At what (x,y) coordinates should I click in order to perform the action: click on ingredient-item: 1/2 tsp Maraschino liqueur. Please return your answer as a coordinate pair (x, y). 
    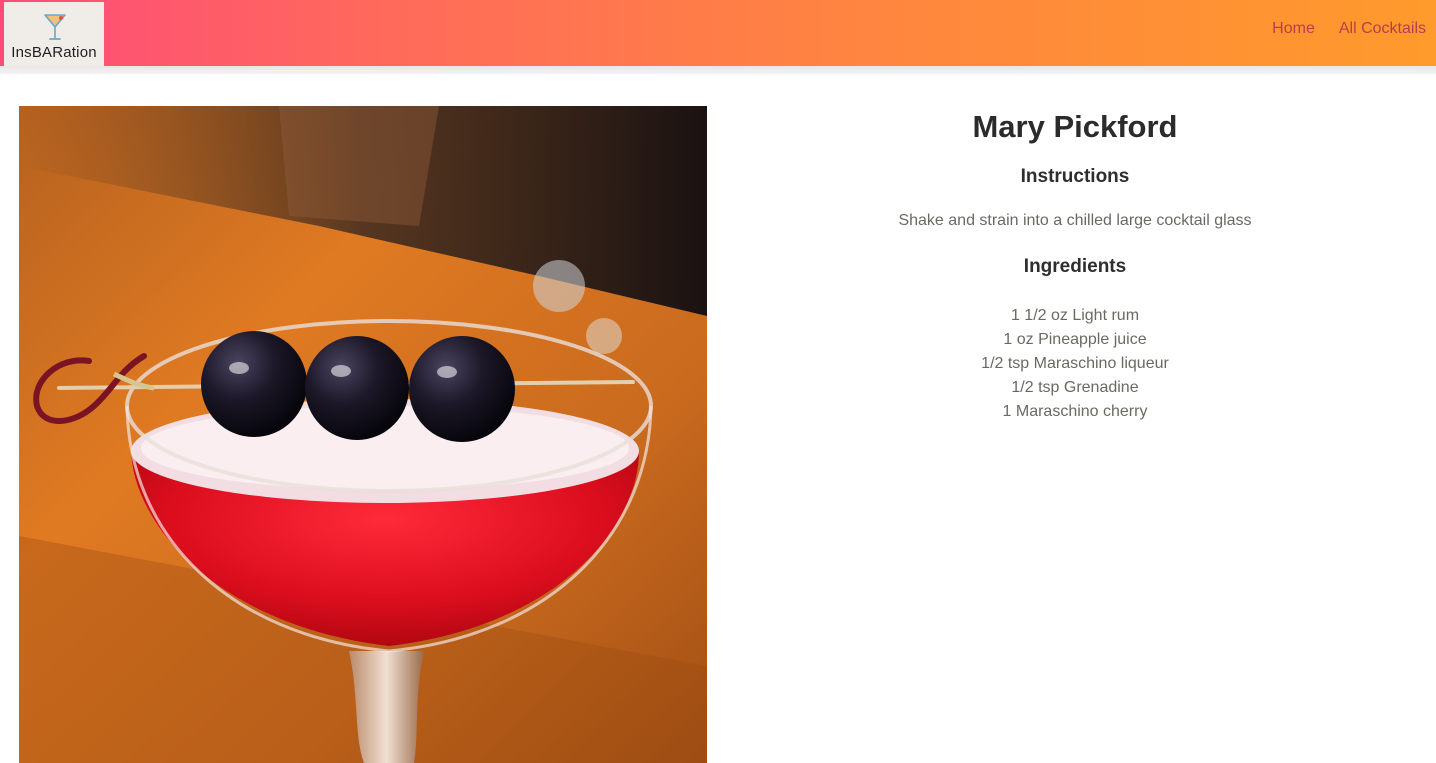
    Looking at the image, I should click on (1075, 363).